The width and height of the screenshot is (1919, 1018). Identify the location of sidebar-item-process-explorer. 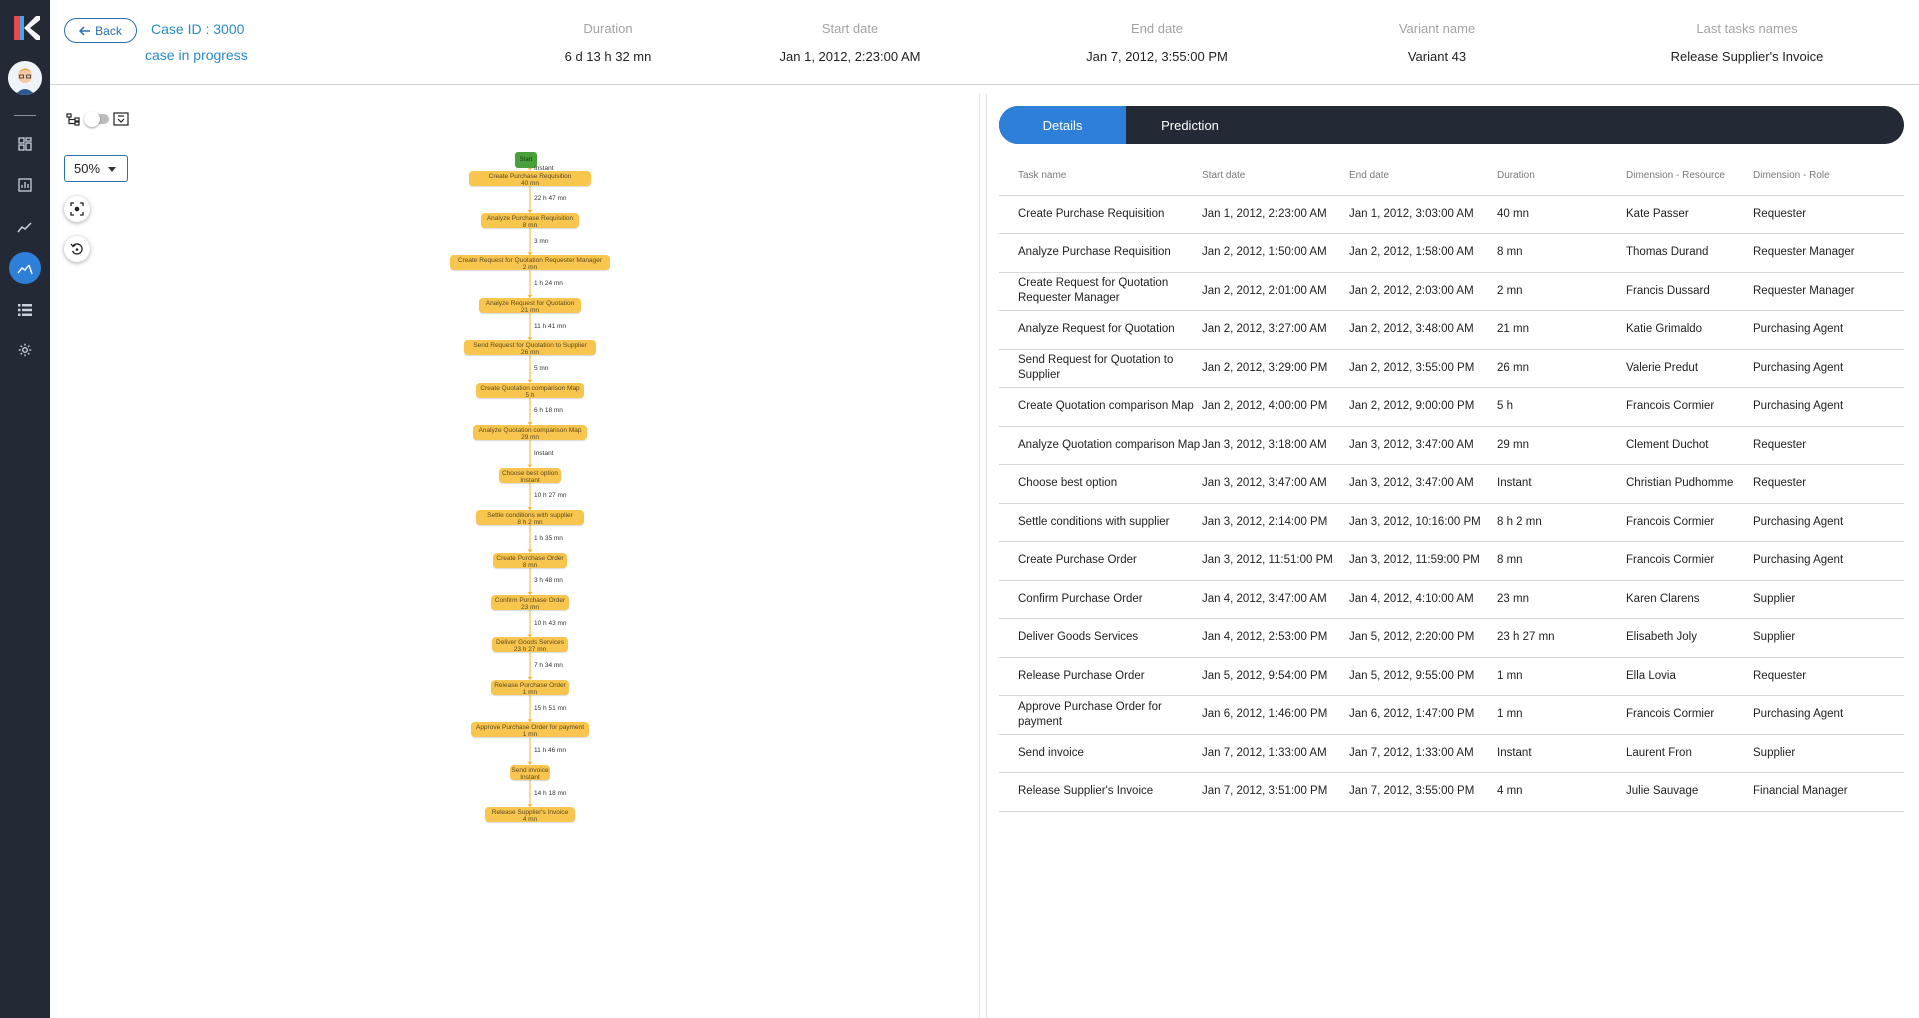
(25, 268).